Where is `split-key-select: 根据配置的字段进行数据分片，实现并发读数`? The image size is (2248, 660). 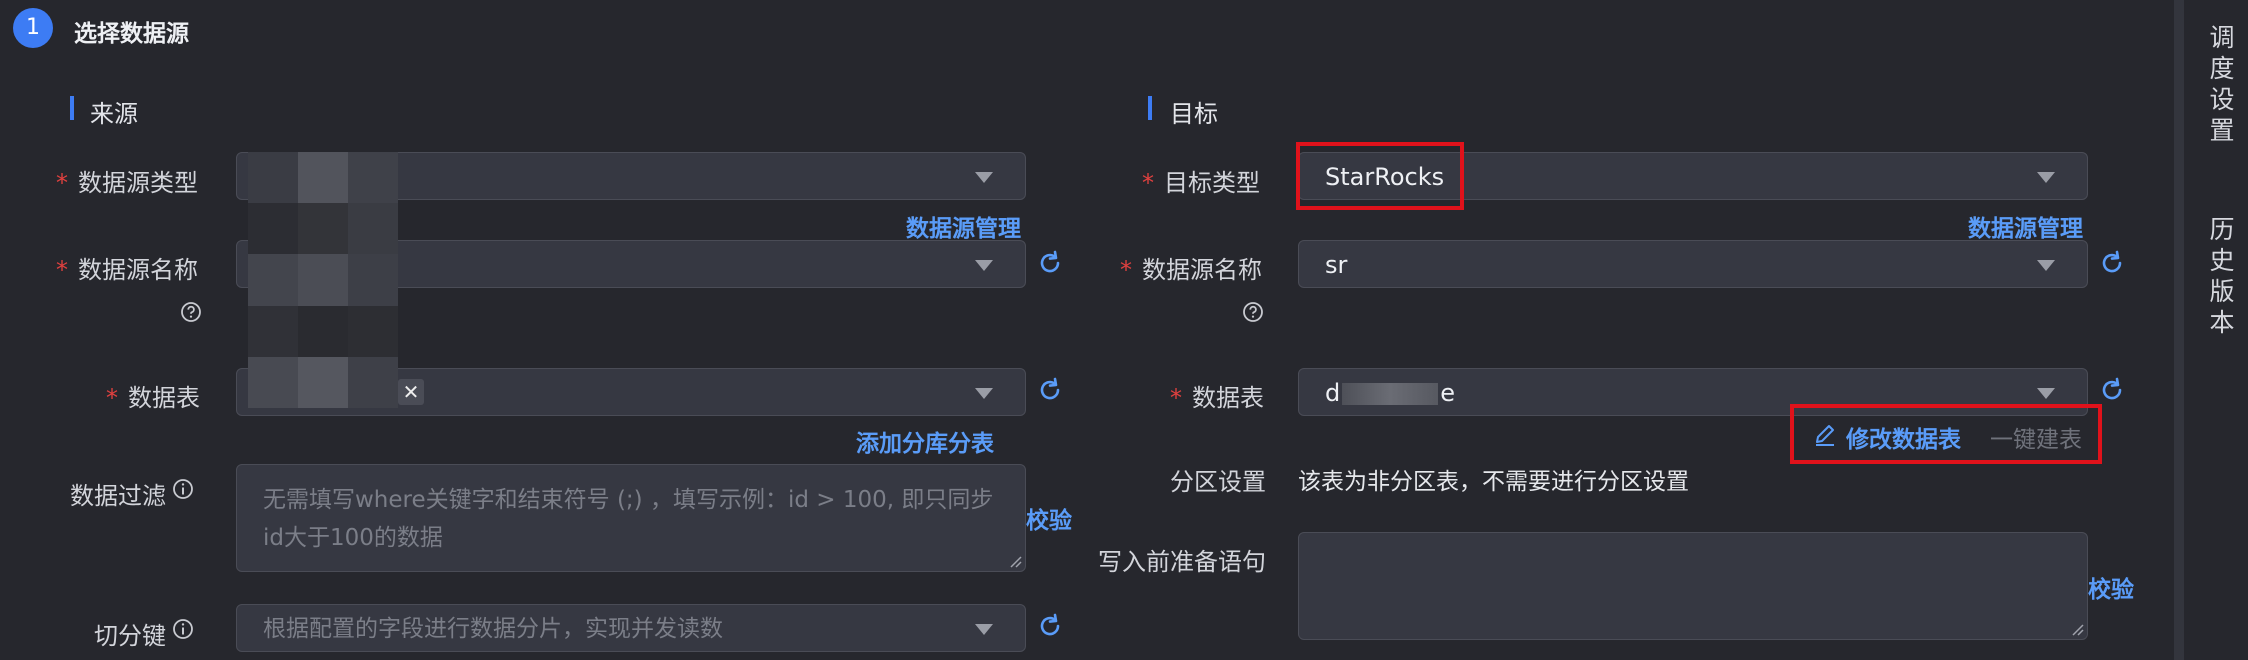
split-key-select: 根据配置的字段进行数据分片，实现并发读数 is located at coordinates (631, 628).